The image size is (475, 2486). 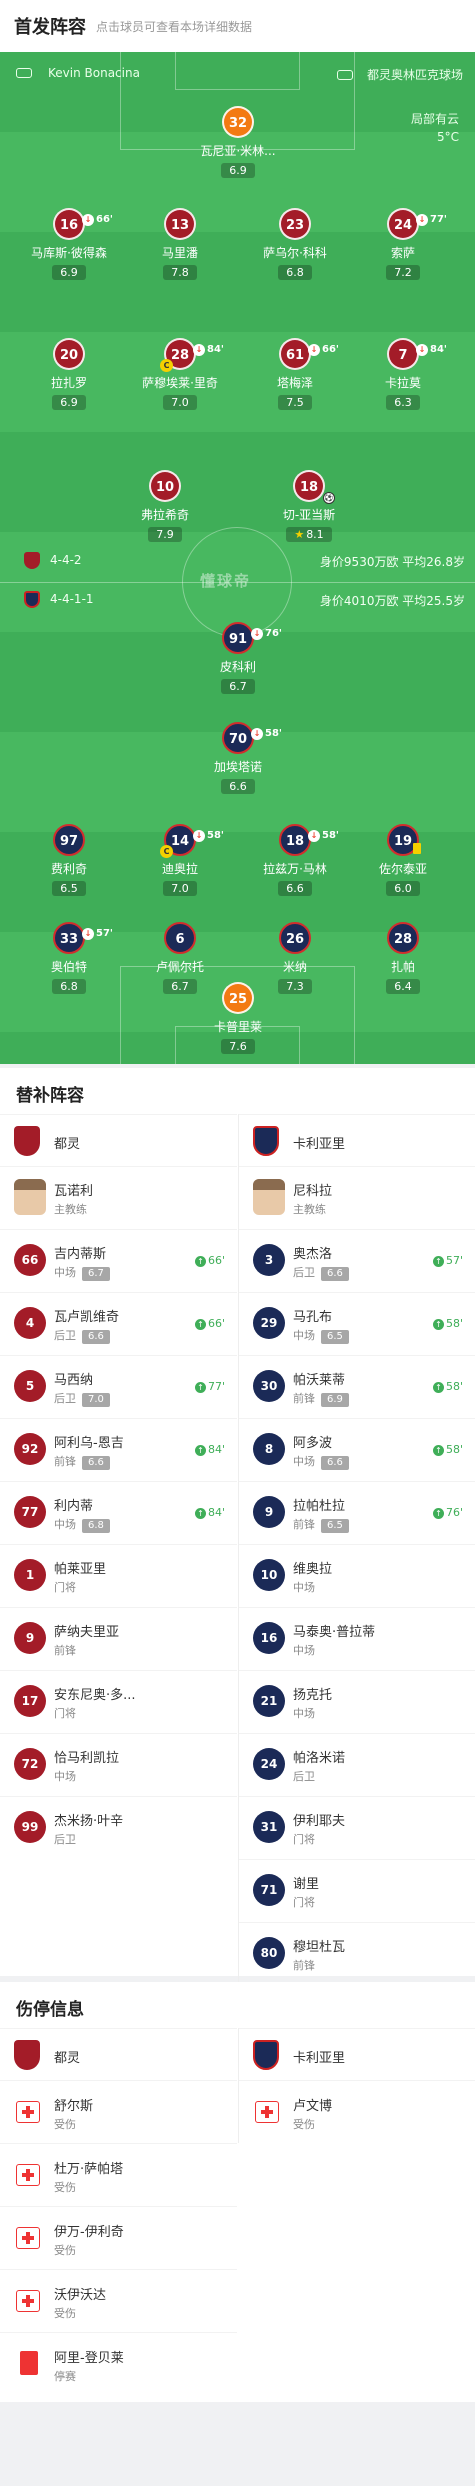 I want to click on sub-player-row: 21 扬克托 中场, so click(x=357, y=1701).